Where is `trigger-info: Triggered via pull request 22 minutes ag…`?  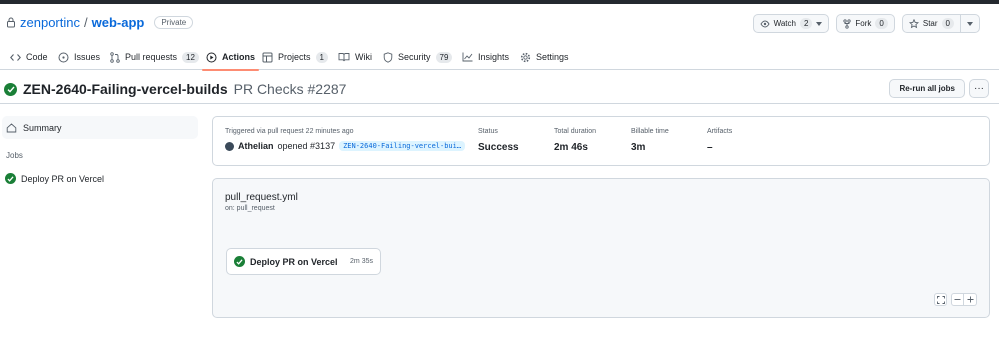
trigger-info: Triggered via pull request 22 minutes ag… is located at coordinates (345, 139).